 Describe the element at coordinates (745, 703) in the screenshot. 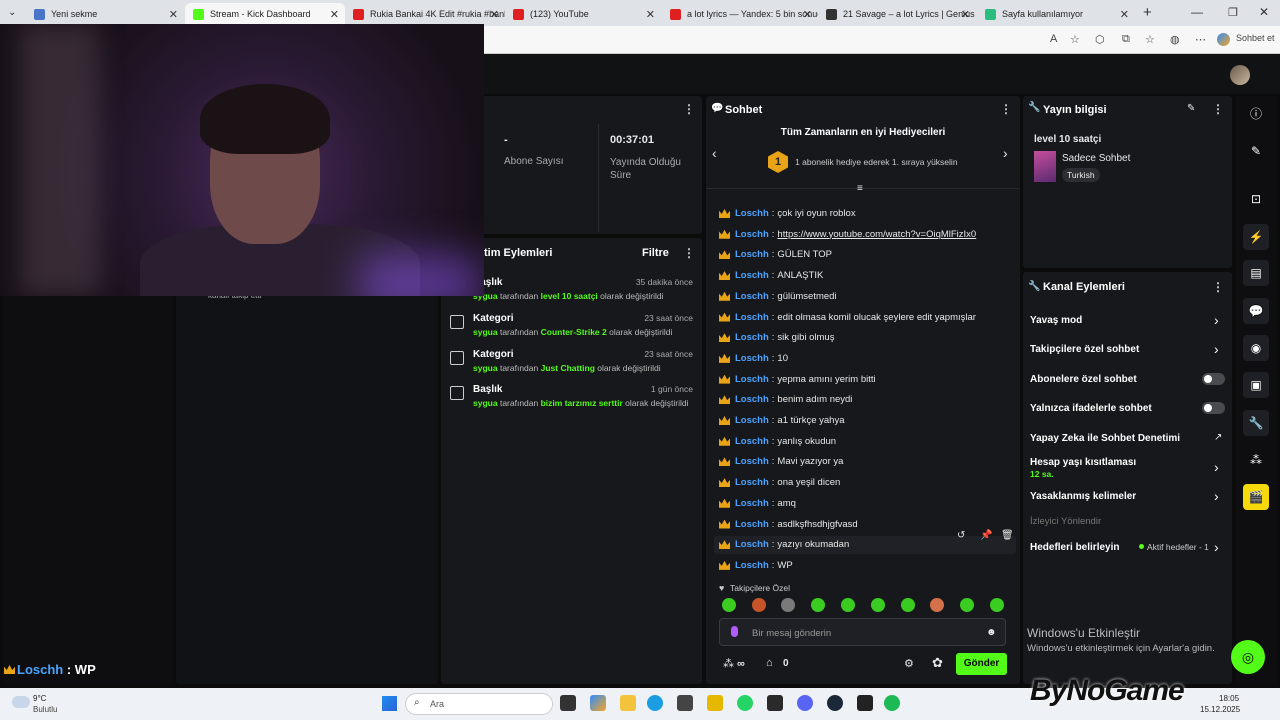

I see `whatsapp-icon` at that location.